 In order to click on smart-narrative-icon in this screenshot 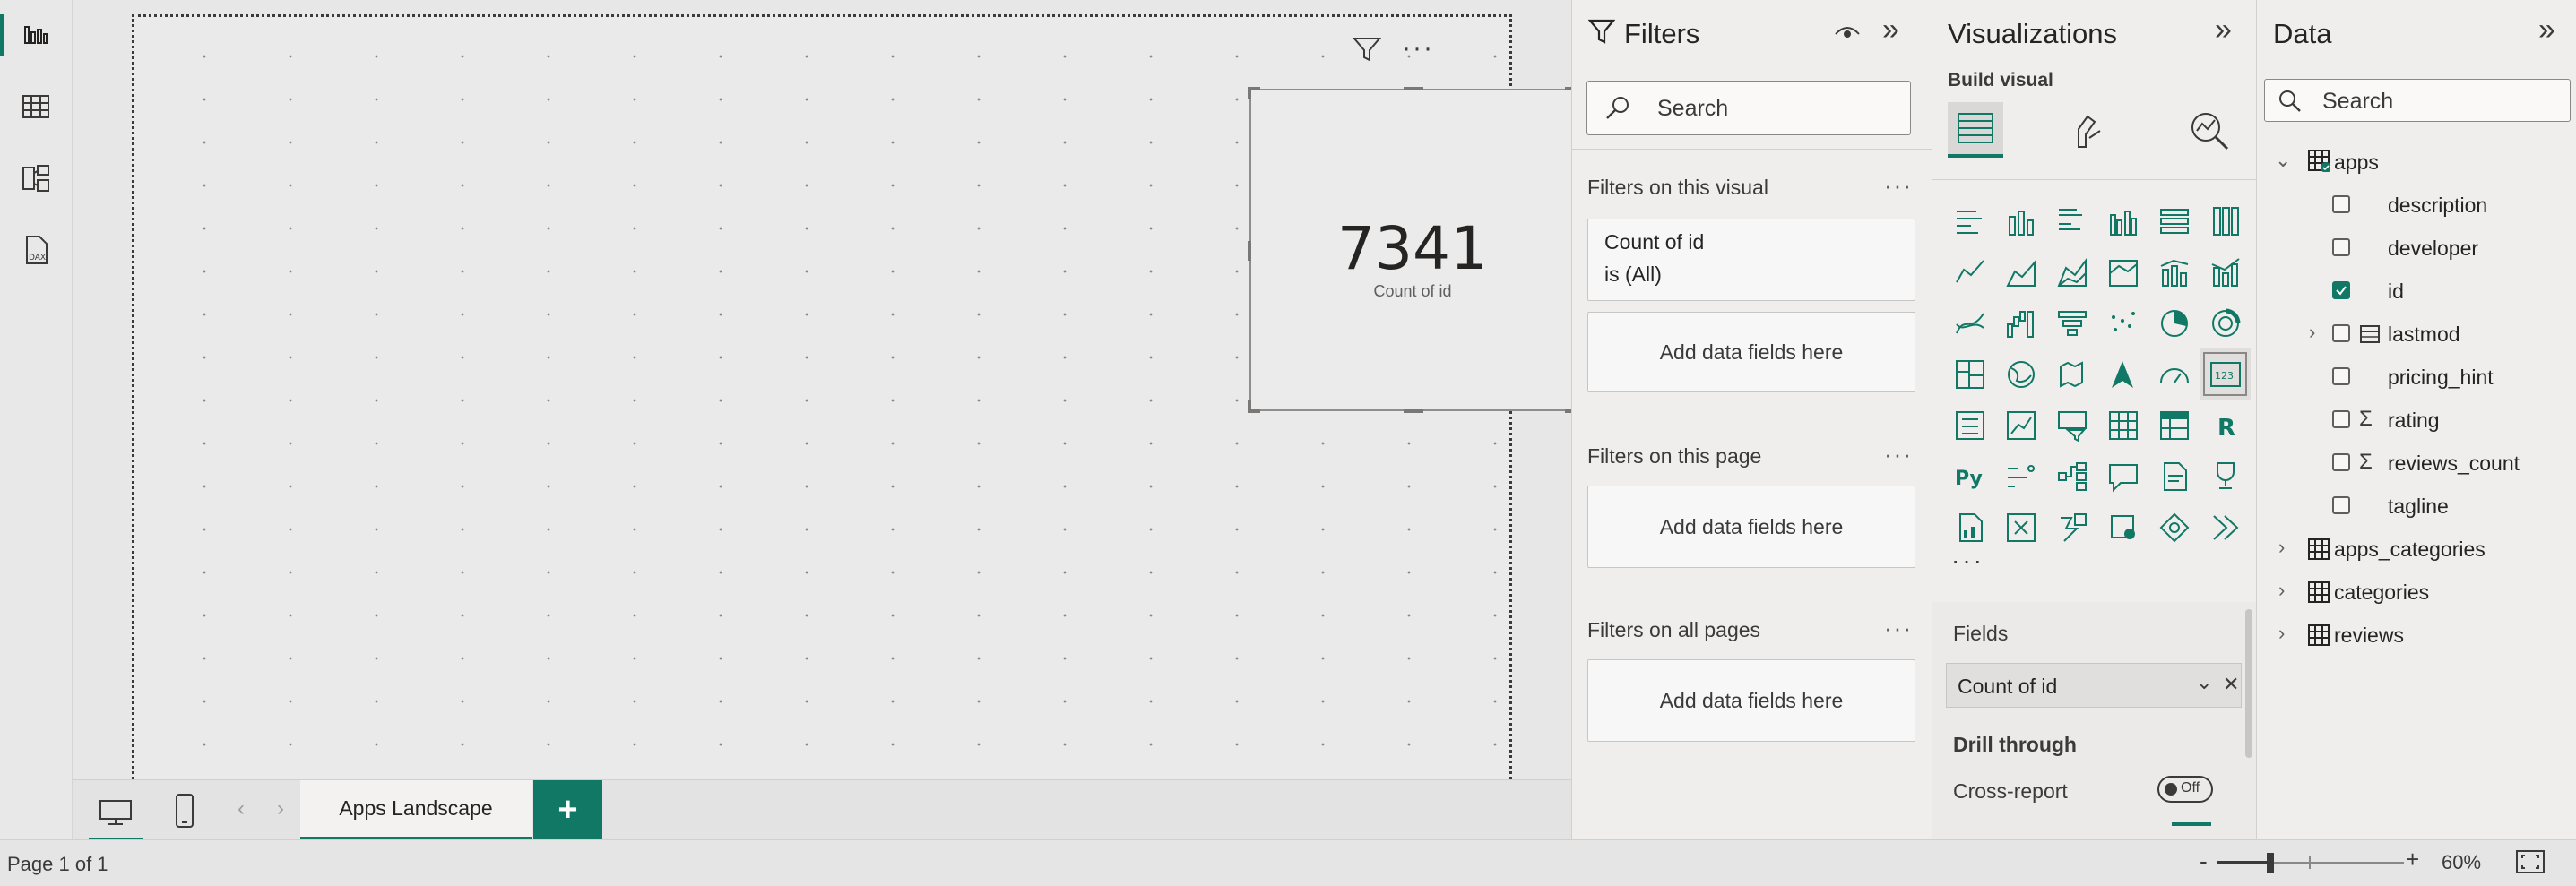, I will do `click(2174, 476)`.